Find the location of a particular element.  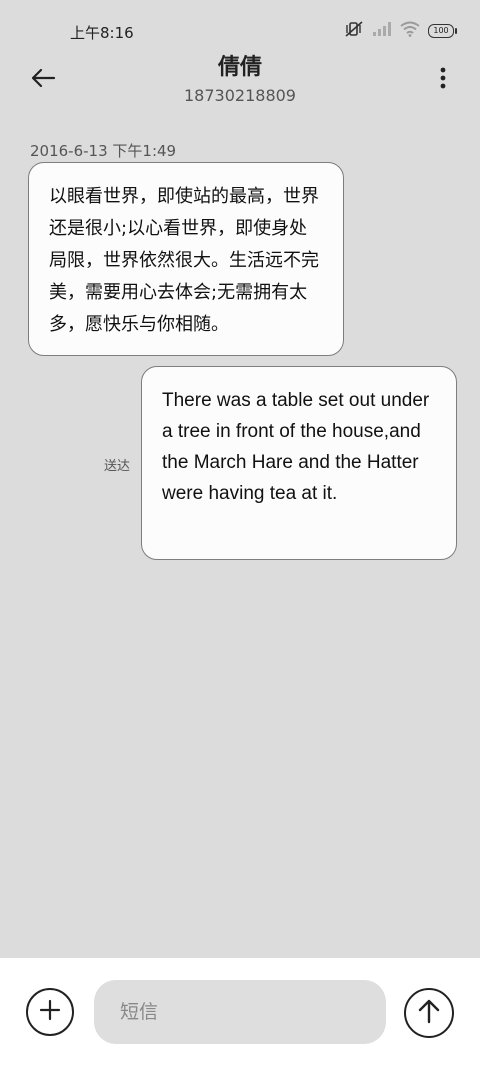

add-attachment-button is located at coordinates (50, 1012).